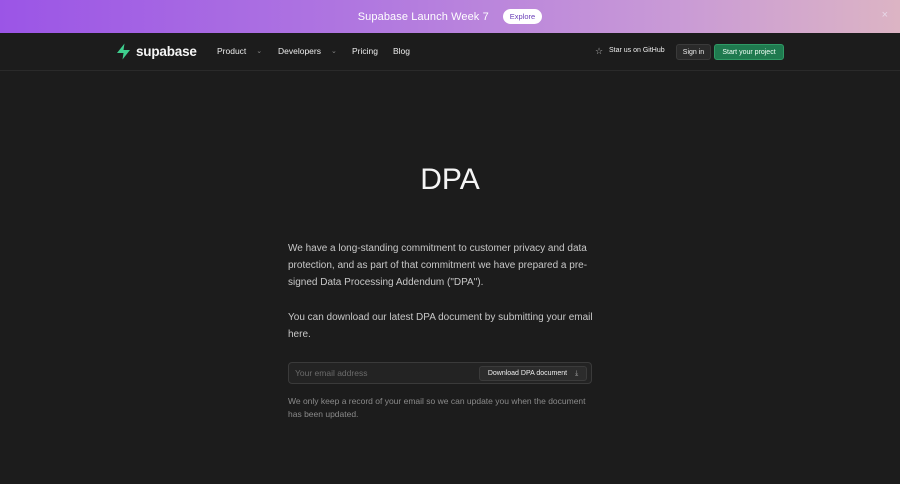  What do you see at coordinates (885, 15) in the screenshot?
I see `close-icon: ×` at bounding box center [885, 15].